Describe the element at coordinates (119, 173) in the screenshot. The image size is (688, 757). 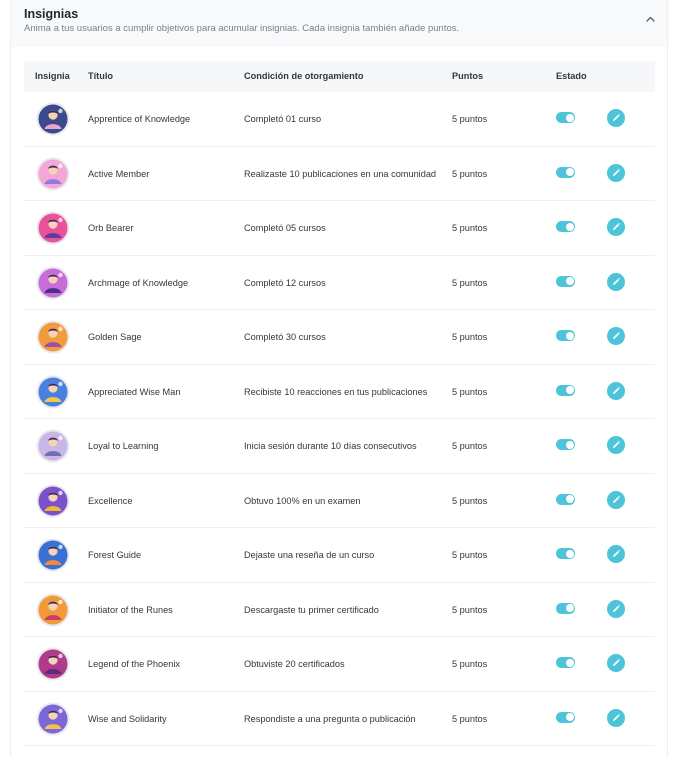
I see `badge-title: Active Member` at that location.